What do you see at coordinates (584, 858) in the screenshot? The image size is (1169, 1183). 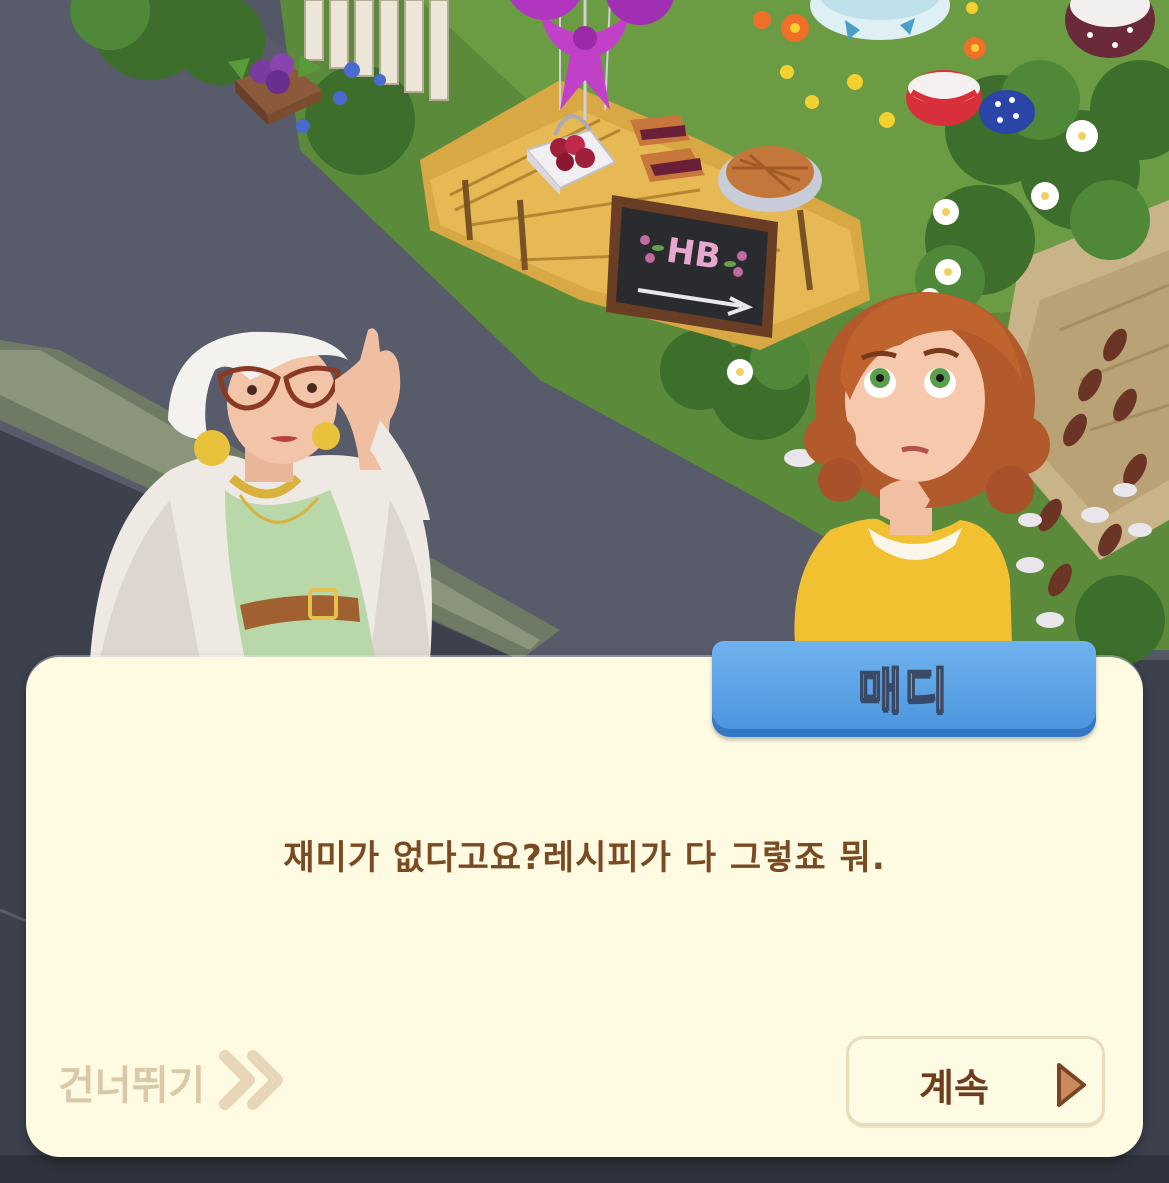 I see `dialog-text: 재미가 없다고요?레시피가 다 그렇죠 뭐.` at bounding box center [584, 858].